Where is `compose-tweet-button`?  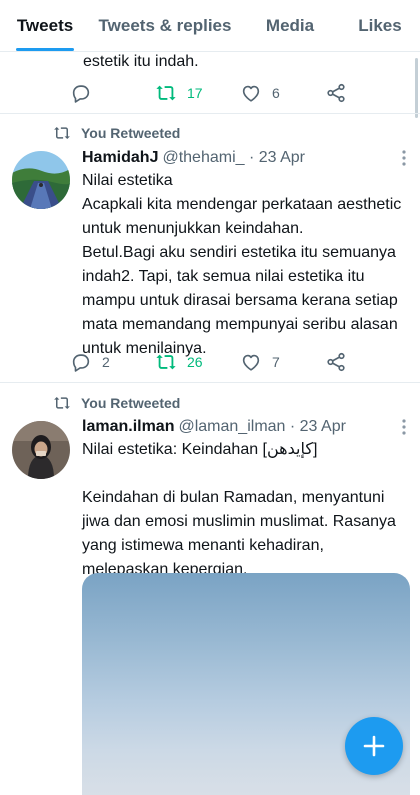
compose-tweet-button is located at coordinates (374, 746).